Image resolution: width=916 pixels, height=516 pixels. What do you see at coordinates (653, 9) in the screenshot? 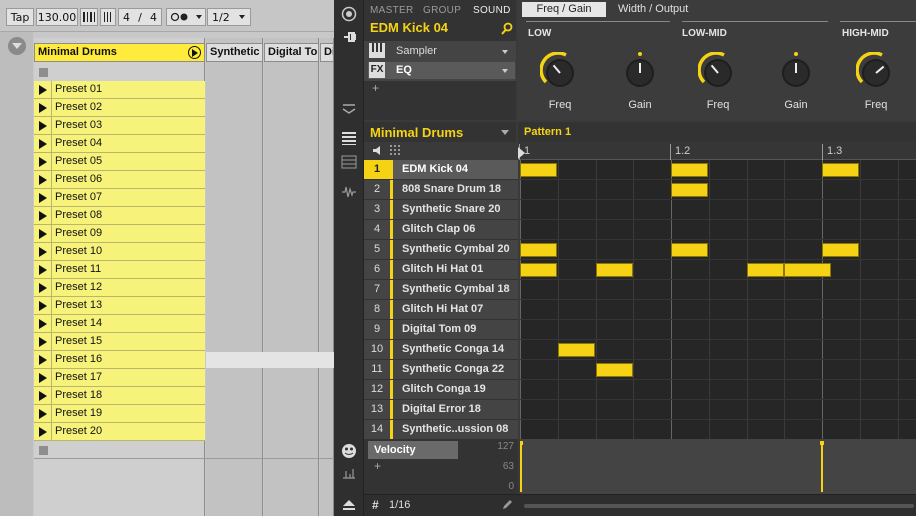
I see `tab-width-output: Width / Output` at bounding box center [653, 9].